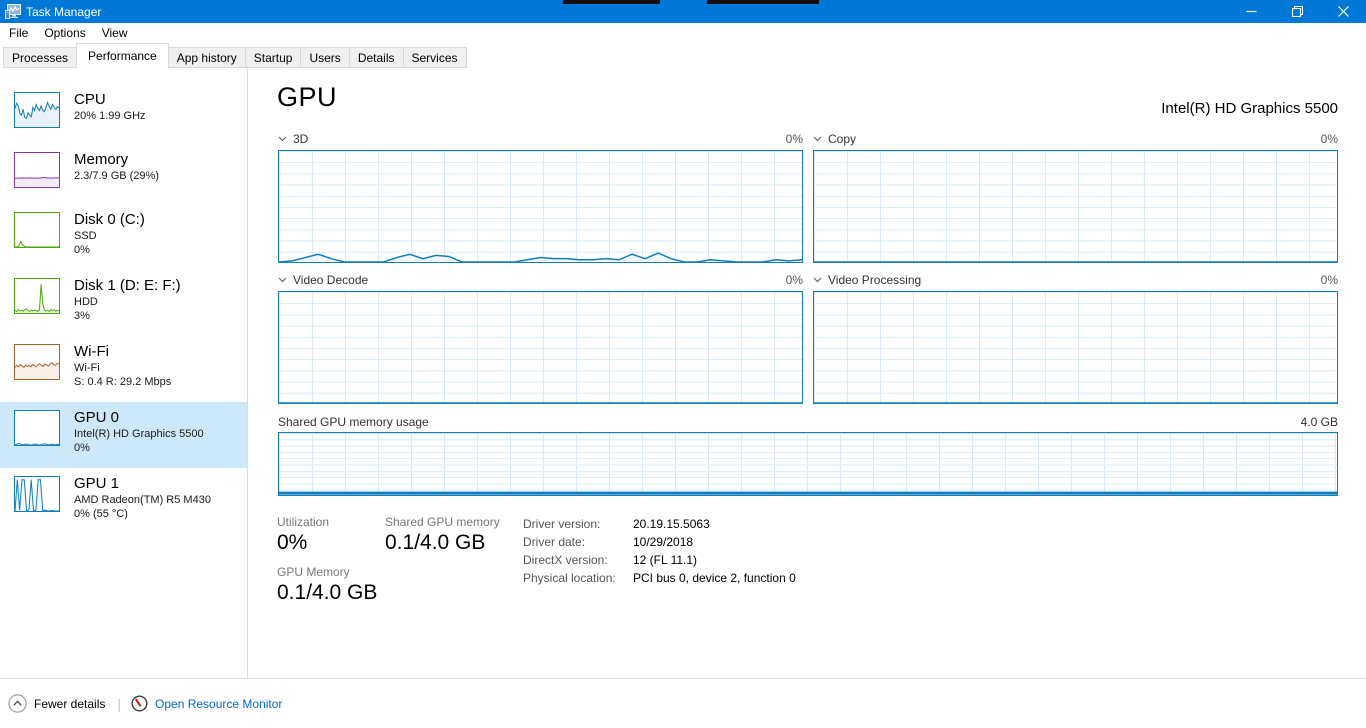 This screenshot has height=728, width=1366. Describe the element at coordinates (1249, 108) in the screenshot. I see `gpu-device-name: Intel(R) HD Graphics 5500` at that location.